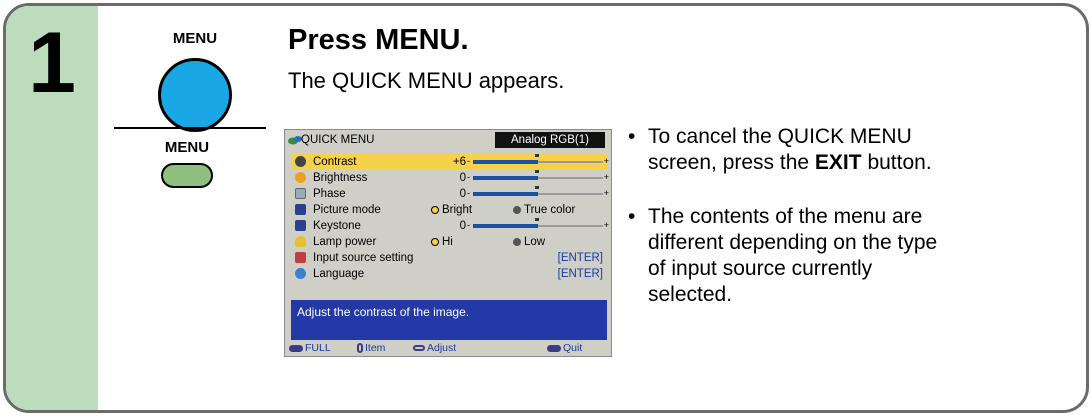 This screenshot has width=1092, height=416. I want to click on exit-key-icon, so click(554, 348).